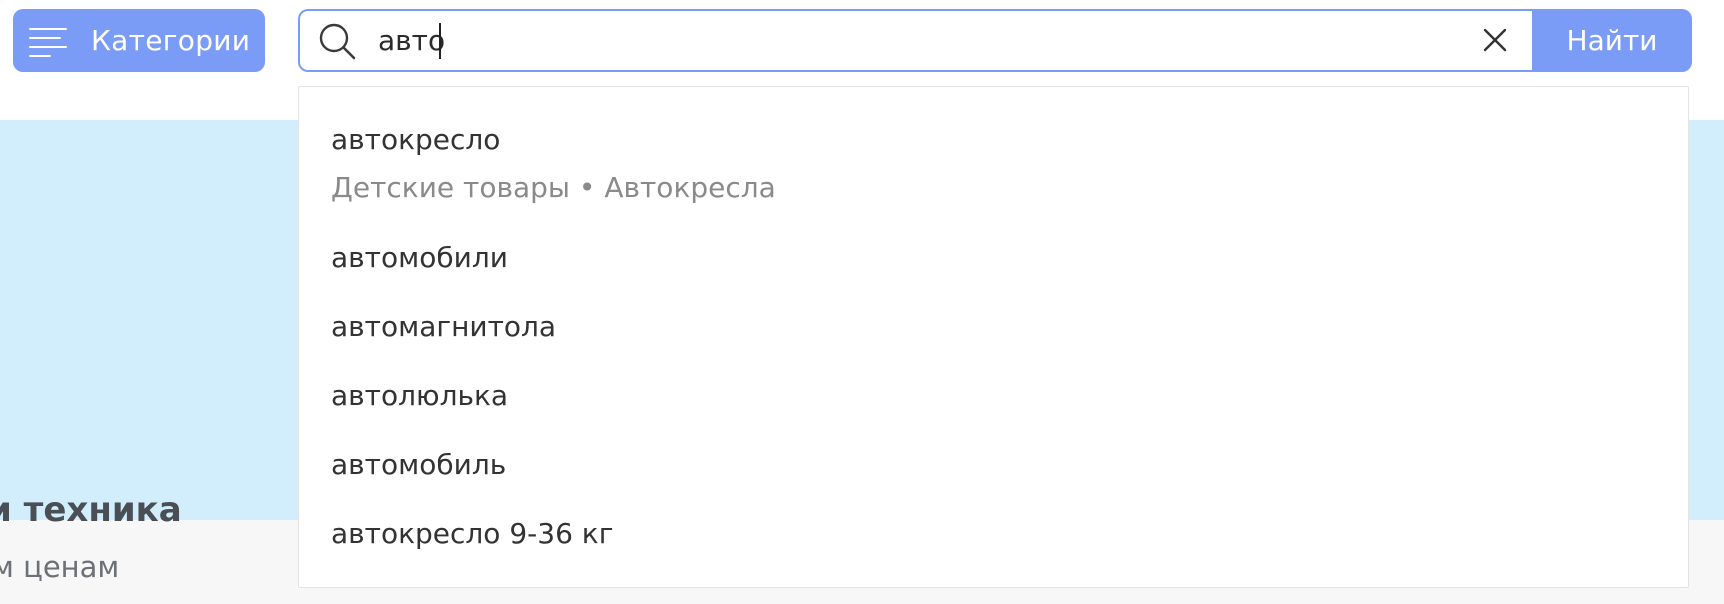  What do you see at coordinates (337, 41) in the screenshot?
I see `search-icon` at bounding box center [337, 41].